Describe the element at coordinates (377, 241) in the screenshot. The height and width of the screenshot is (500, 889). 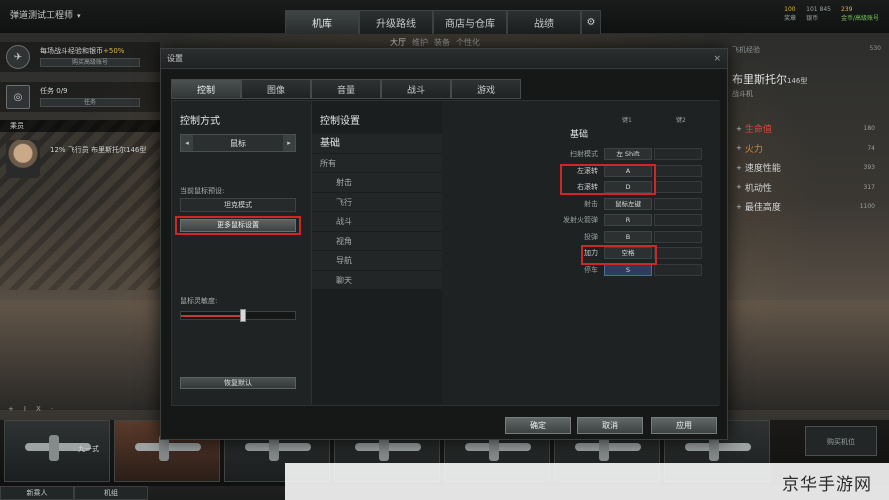
I see `category-item: 视角` at that location.